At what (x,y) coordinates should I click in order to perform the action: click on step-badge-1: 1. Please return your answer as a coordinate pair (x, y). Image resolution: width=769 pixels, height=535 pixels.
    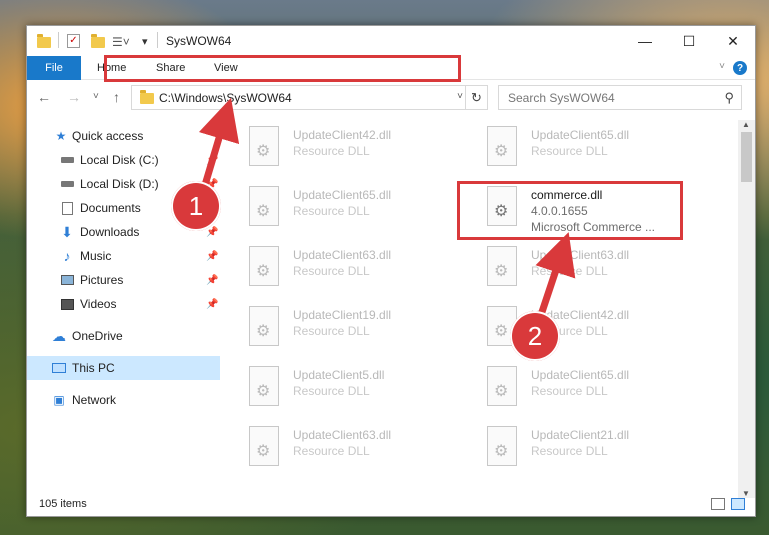
    Looking at the image, I should click on (196, 206).